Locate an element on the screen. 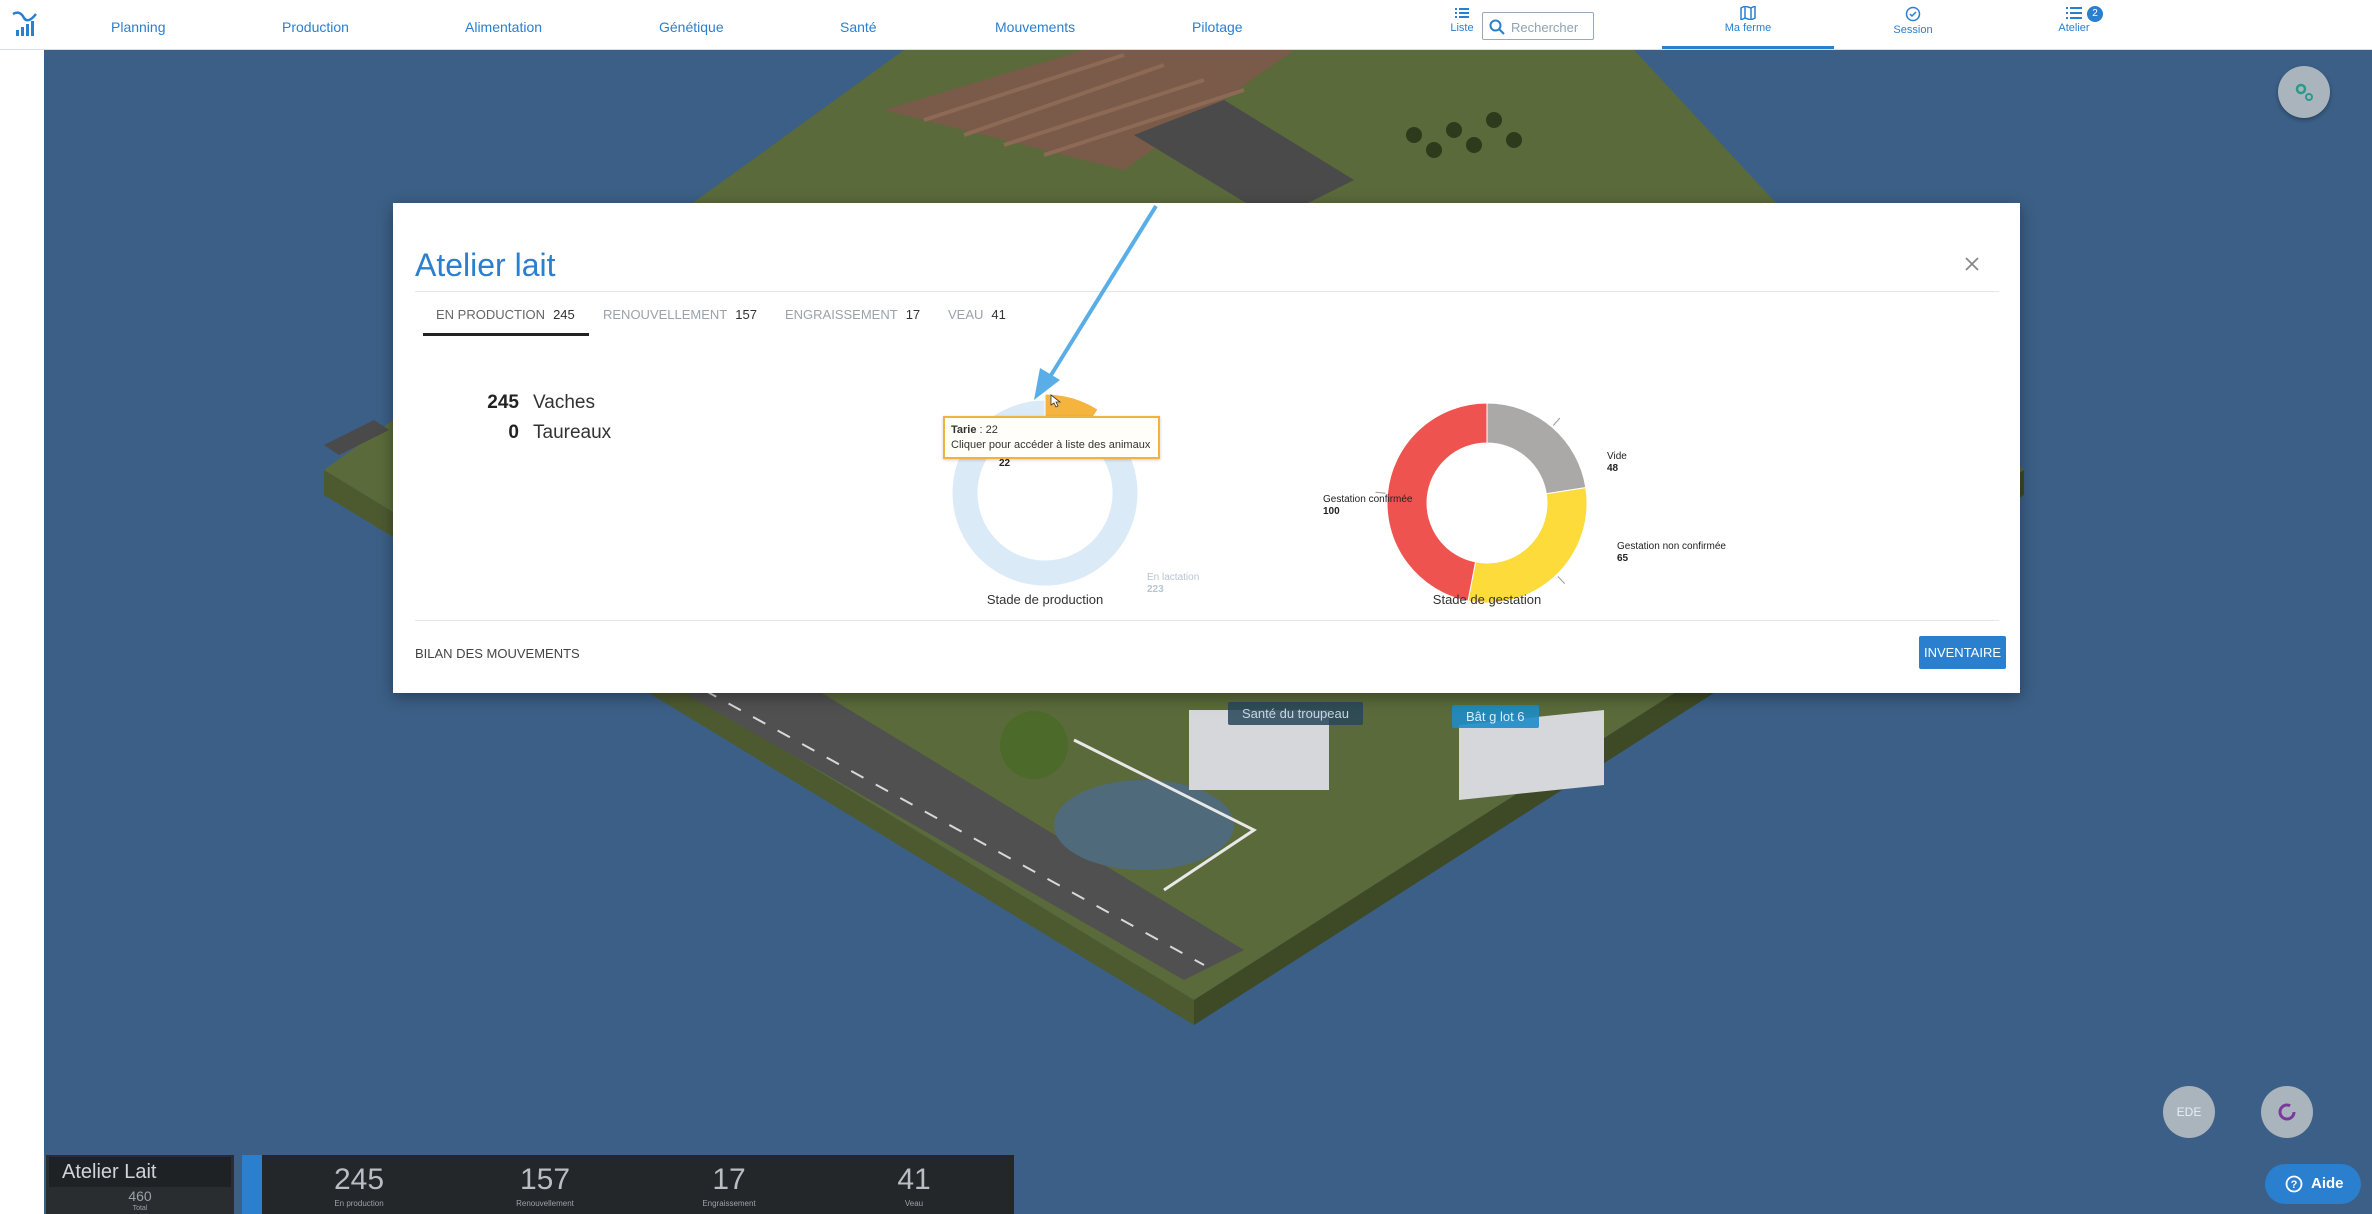  slice-value-label: 22 is located at coordinates (1005, 463).